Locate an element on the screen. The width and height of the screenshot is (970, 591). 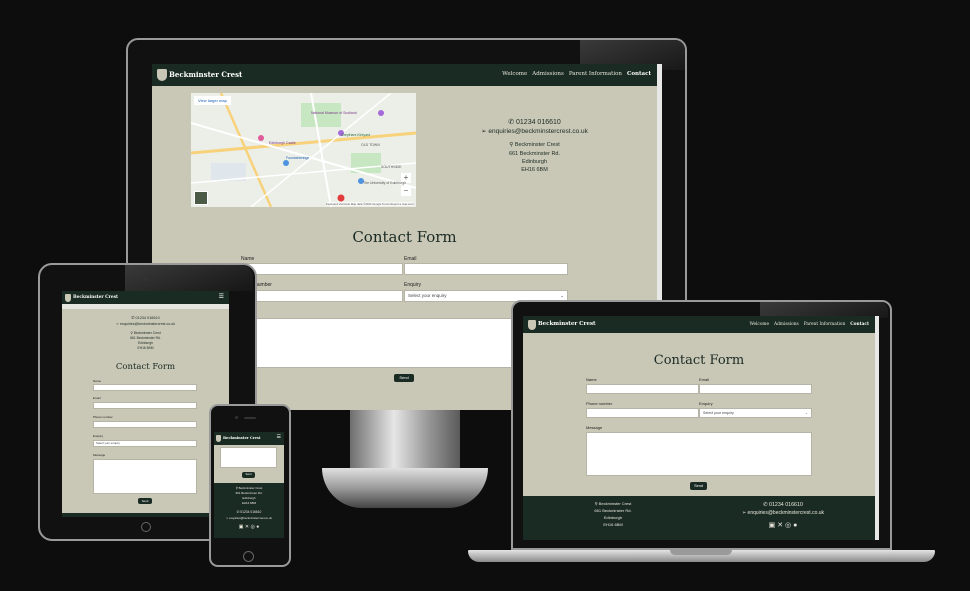
map-graphic is located at coordinates (303, 150).